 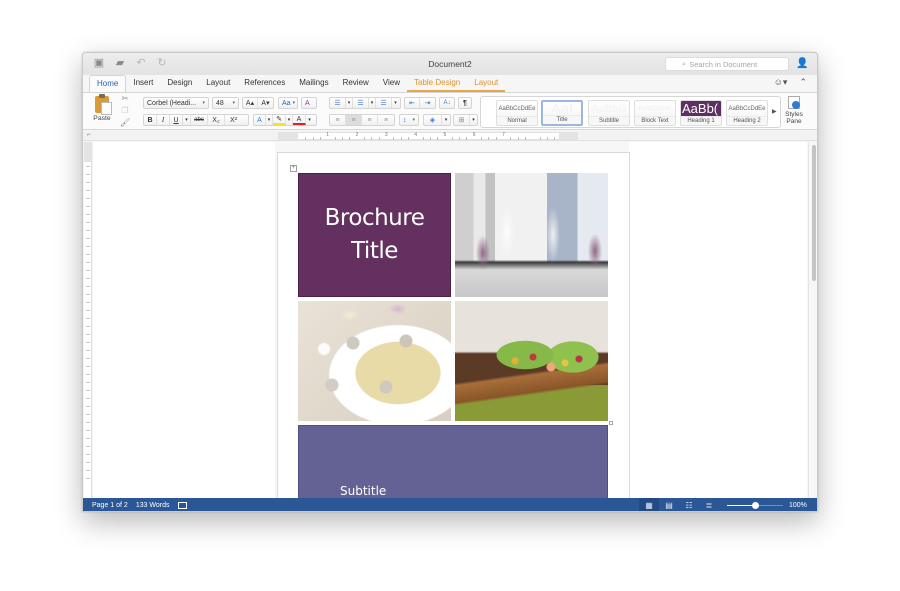 I want to click on tab-view: View, so click(x=391, y=83).